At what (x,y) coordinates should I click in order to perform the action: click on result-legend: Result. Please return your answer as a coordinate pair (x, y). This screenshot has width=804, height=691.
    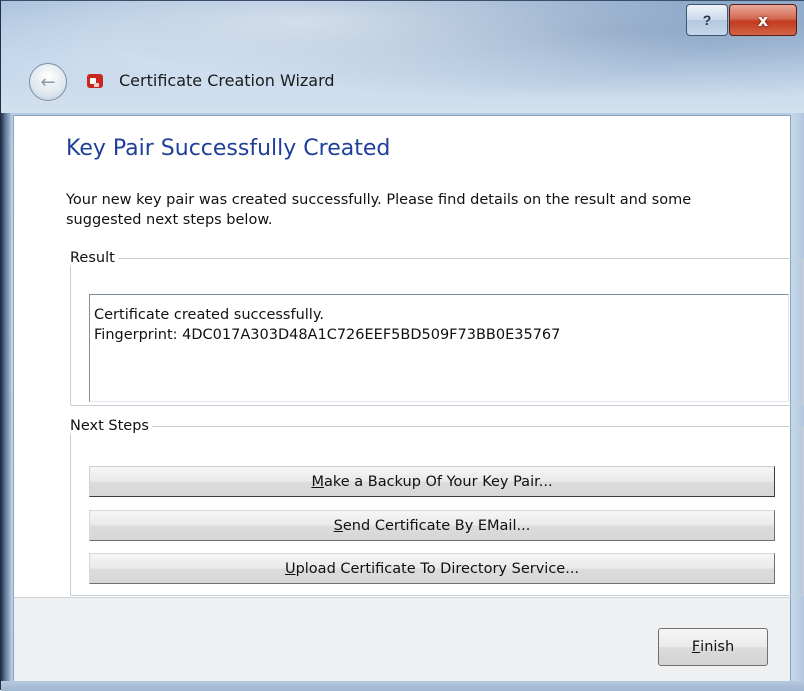
    Looking at the image, I should click on (92, 258).